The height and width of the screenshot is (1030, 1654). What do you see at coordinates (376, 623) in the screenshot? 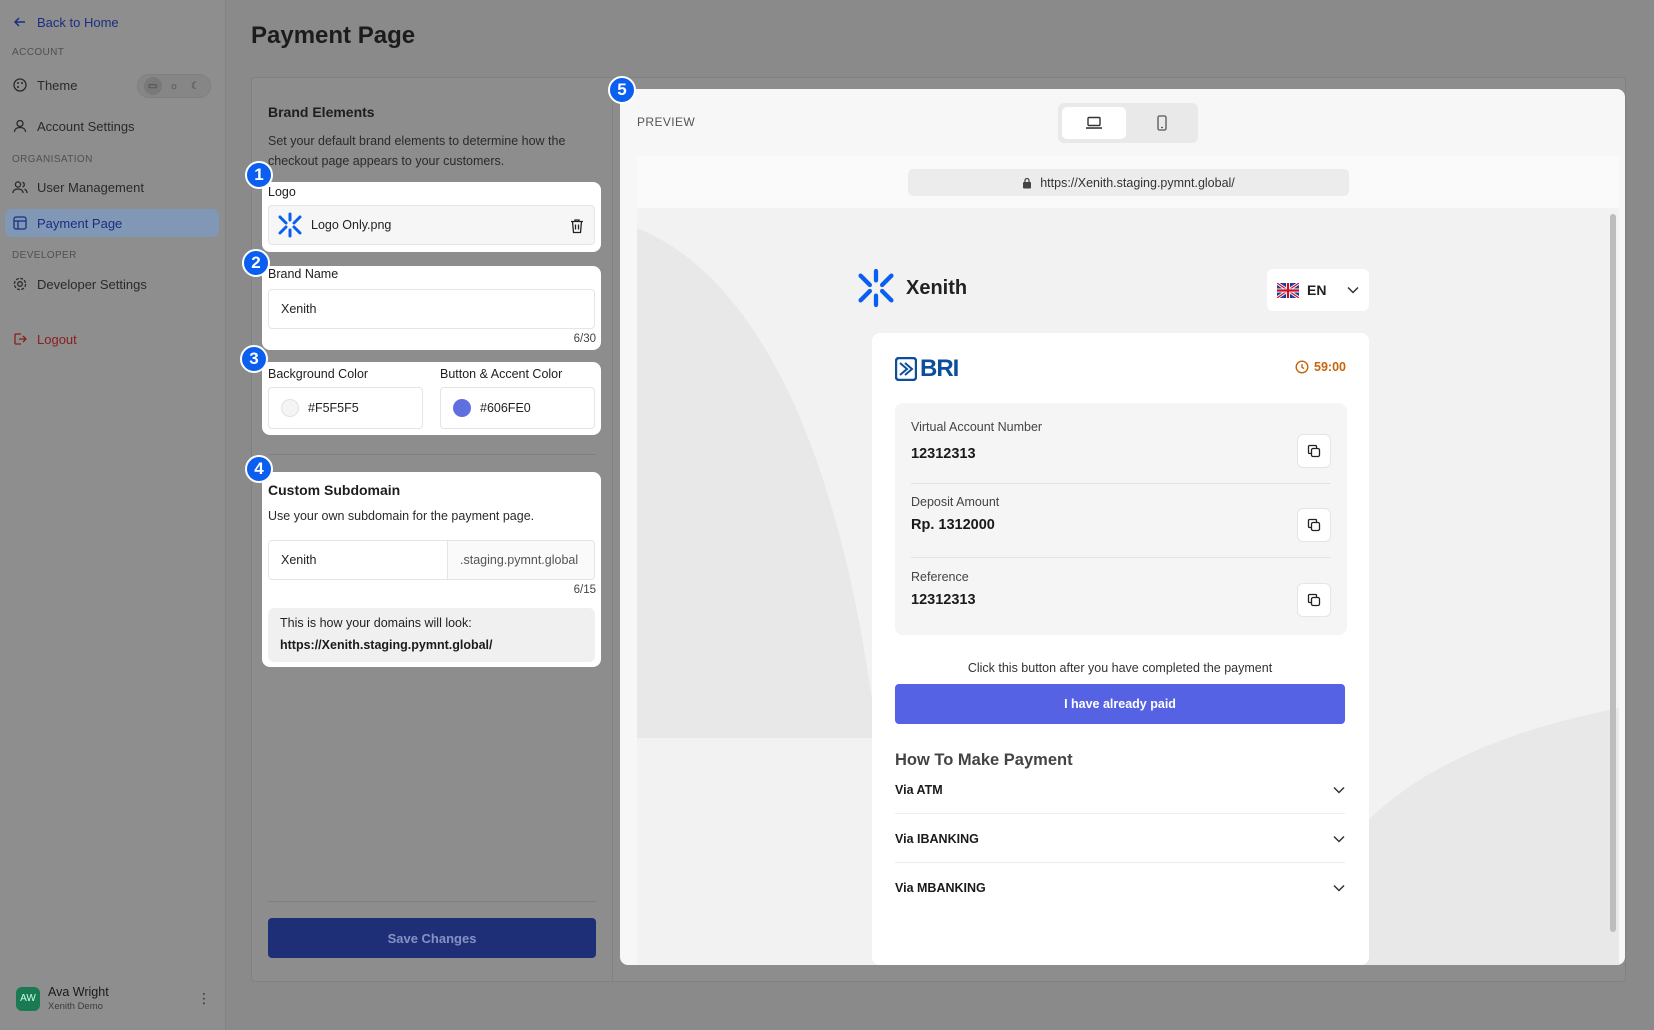
I see `subdomain-hint: This is how your domains will look:` at bounding box center [376, 623].